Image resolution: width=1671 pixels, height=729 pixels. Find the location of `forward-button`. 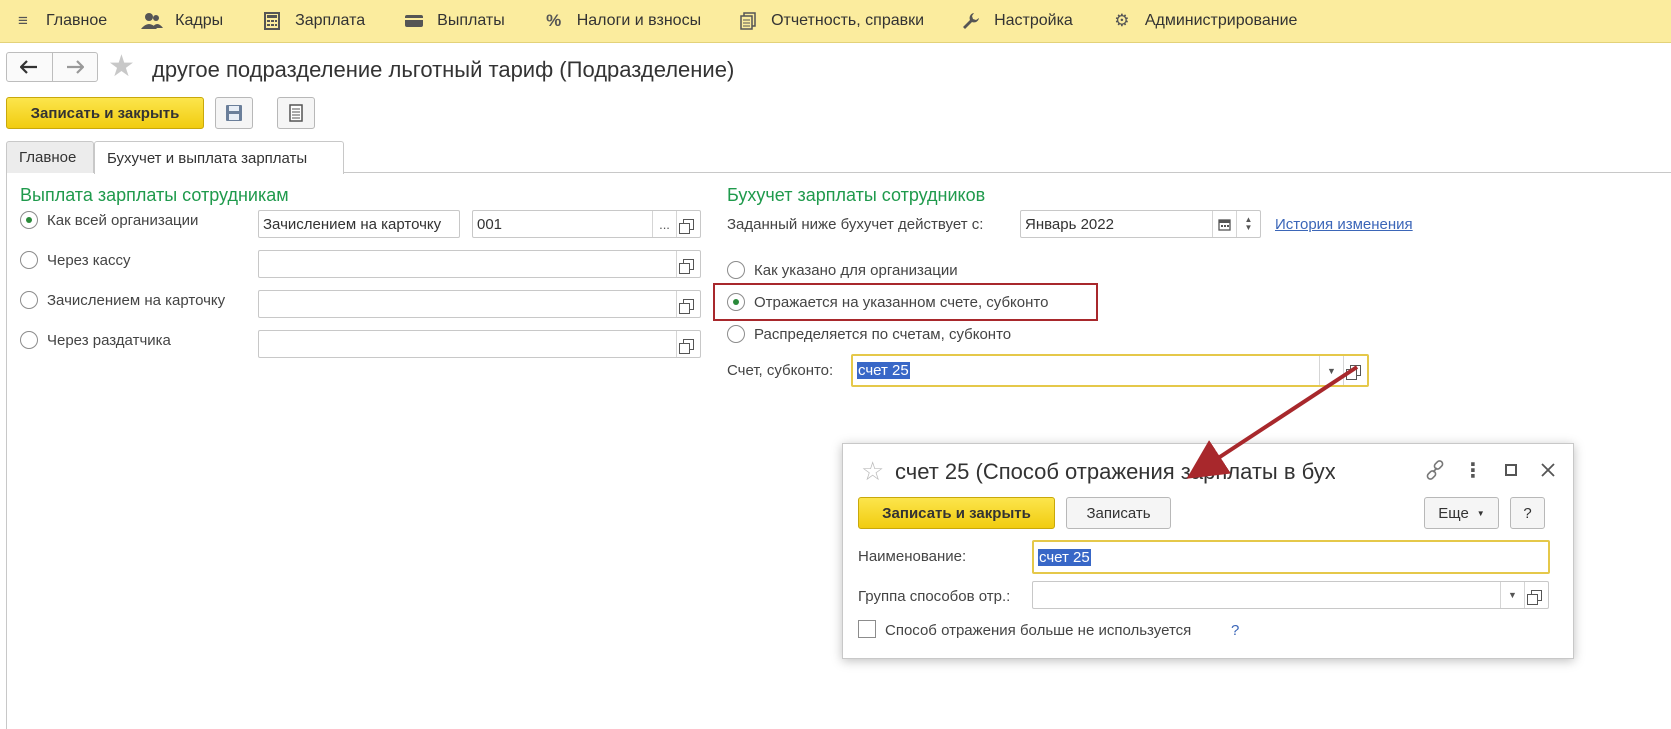

forward-button is located at coordinates (75, 67).